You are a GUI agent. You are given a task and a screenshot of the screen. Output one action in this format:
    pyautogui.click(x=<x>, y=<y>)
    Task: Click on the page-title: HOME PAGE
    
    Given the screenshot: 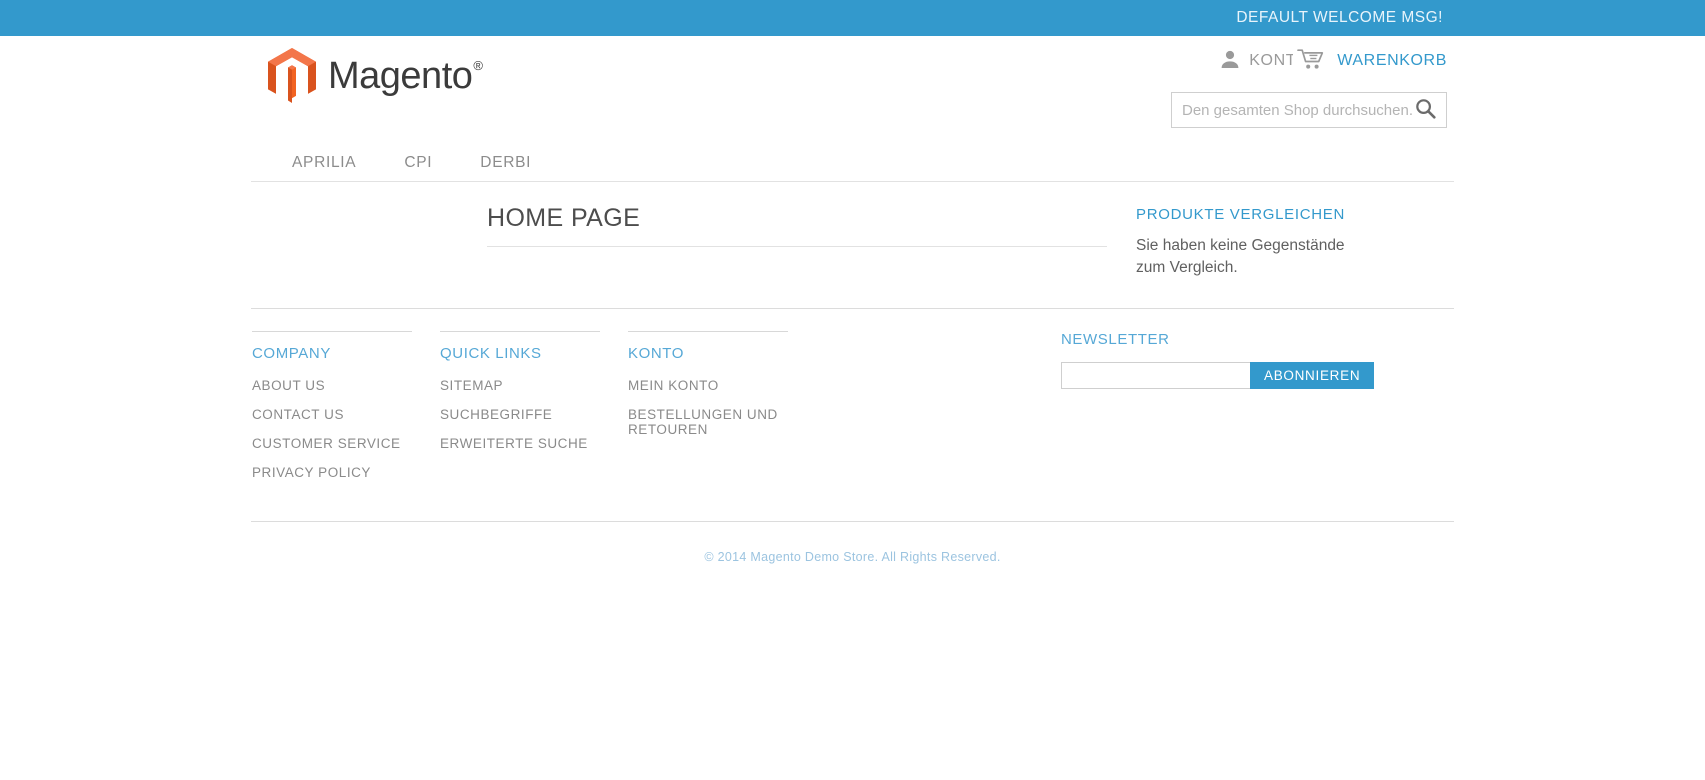 What is the action you would take?
    pyautogui.click(x=797, y=225)
    